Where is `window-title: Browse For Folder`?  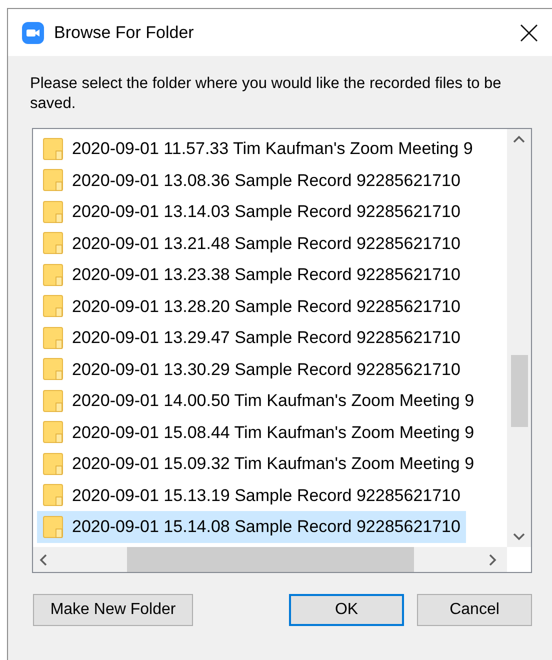 window-title: Browse For Folder is located at coordinates (124, 33).